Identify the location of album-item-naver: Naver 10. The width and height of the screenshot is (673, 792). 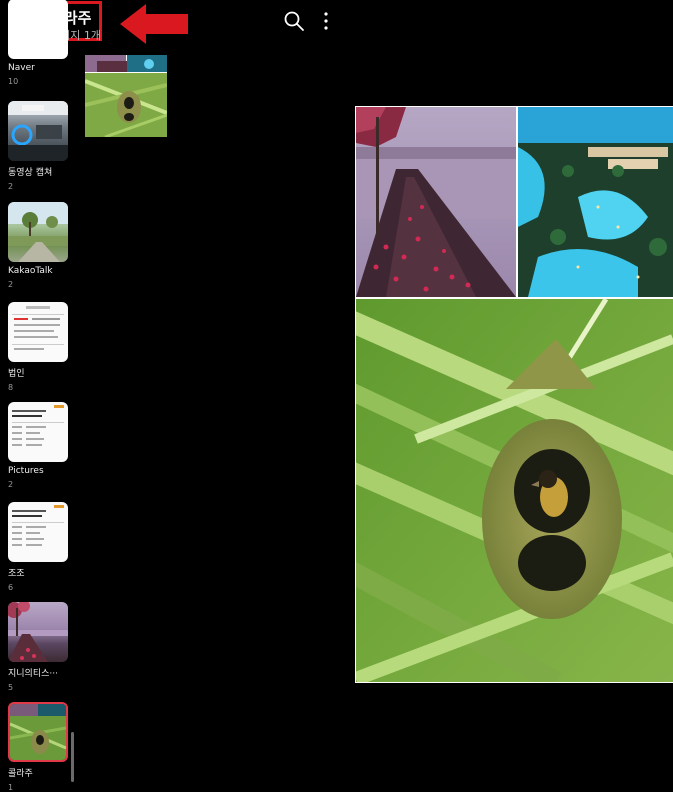
(39, 43).